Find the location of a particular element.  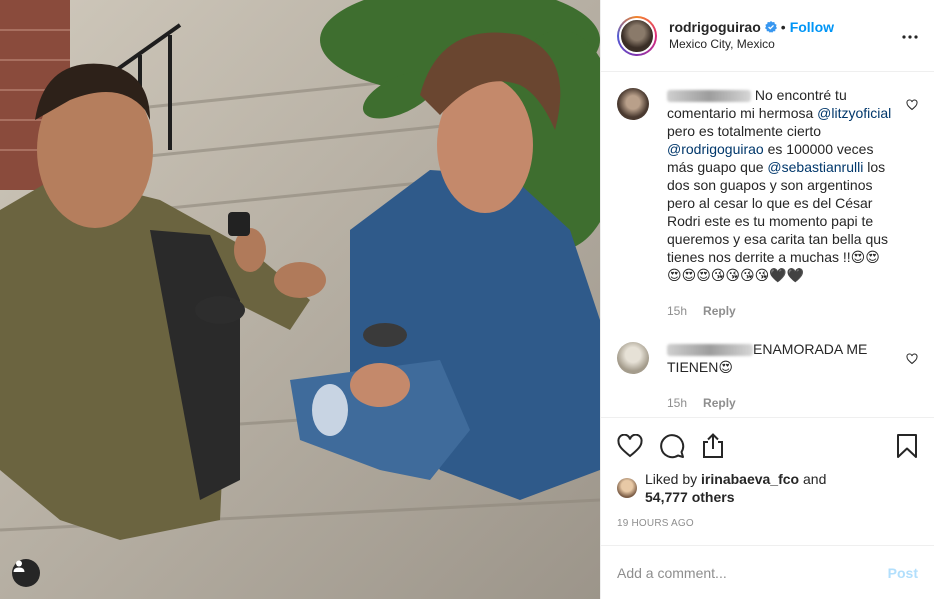

share-button is located at coordinates (713, 446).